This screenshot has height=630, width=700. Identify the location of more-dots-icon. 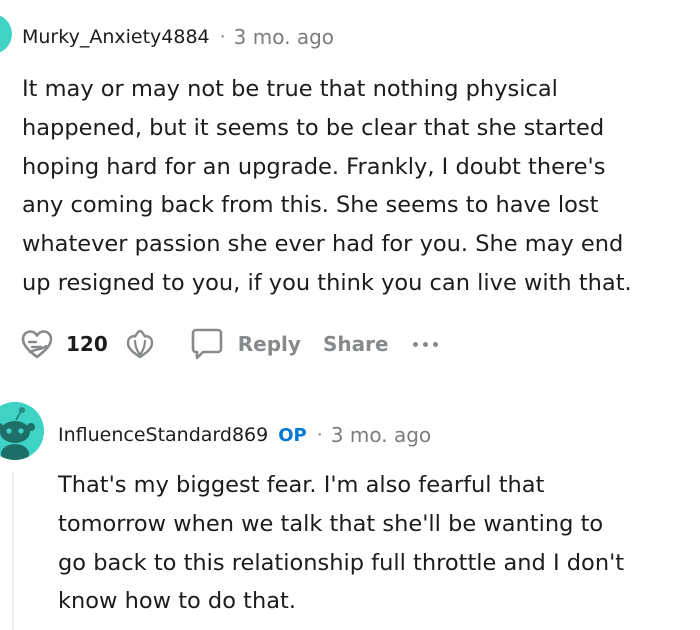
(425, 344).